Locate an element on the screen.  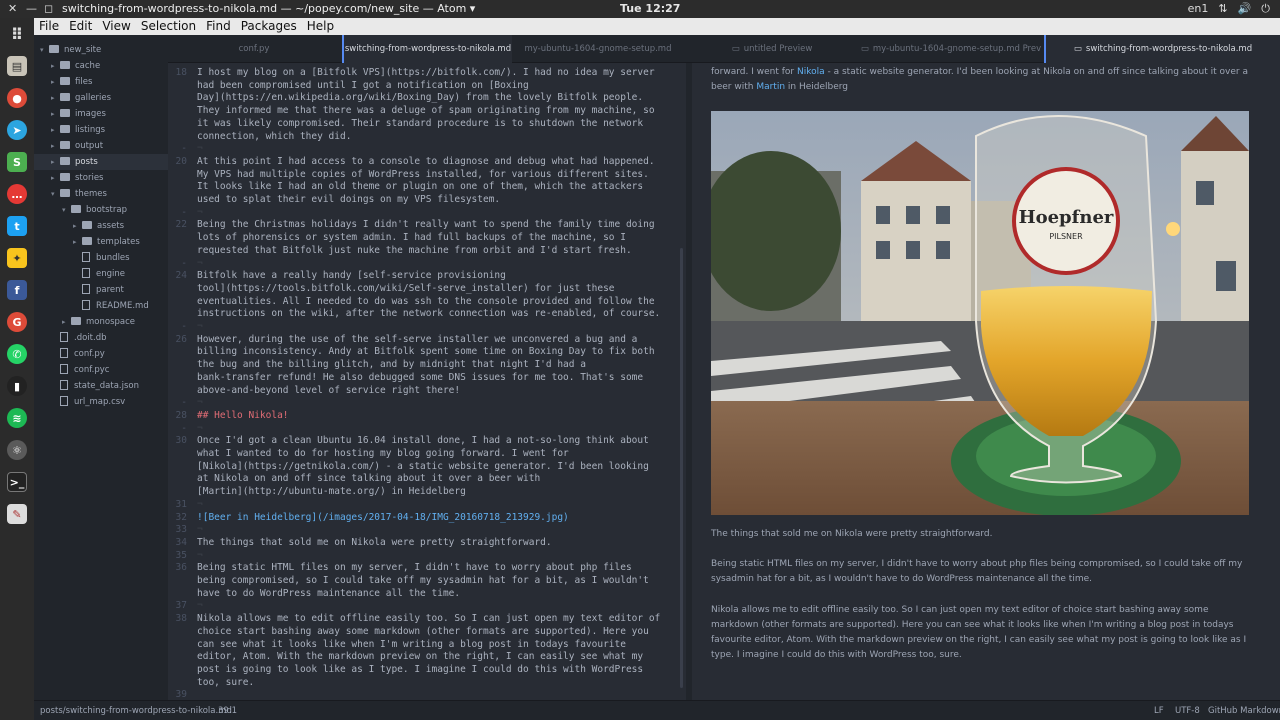
minimize-window-icon: — is located at coordinates (31, 8).